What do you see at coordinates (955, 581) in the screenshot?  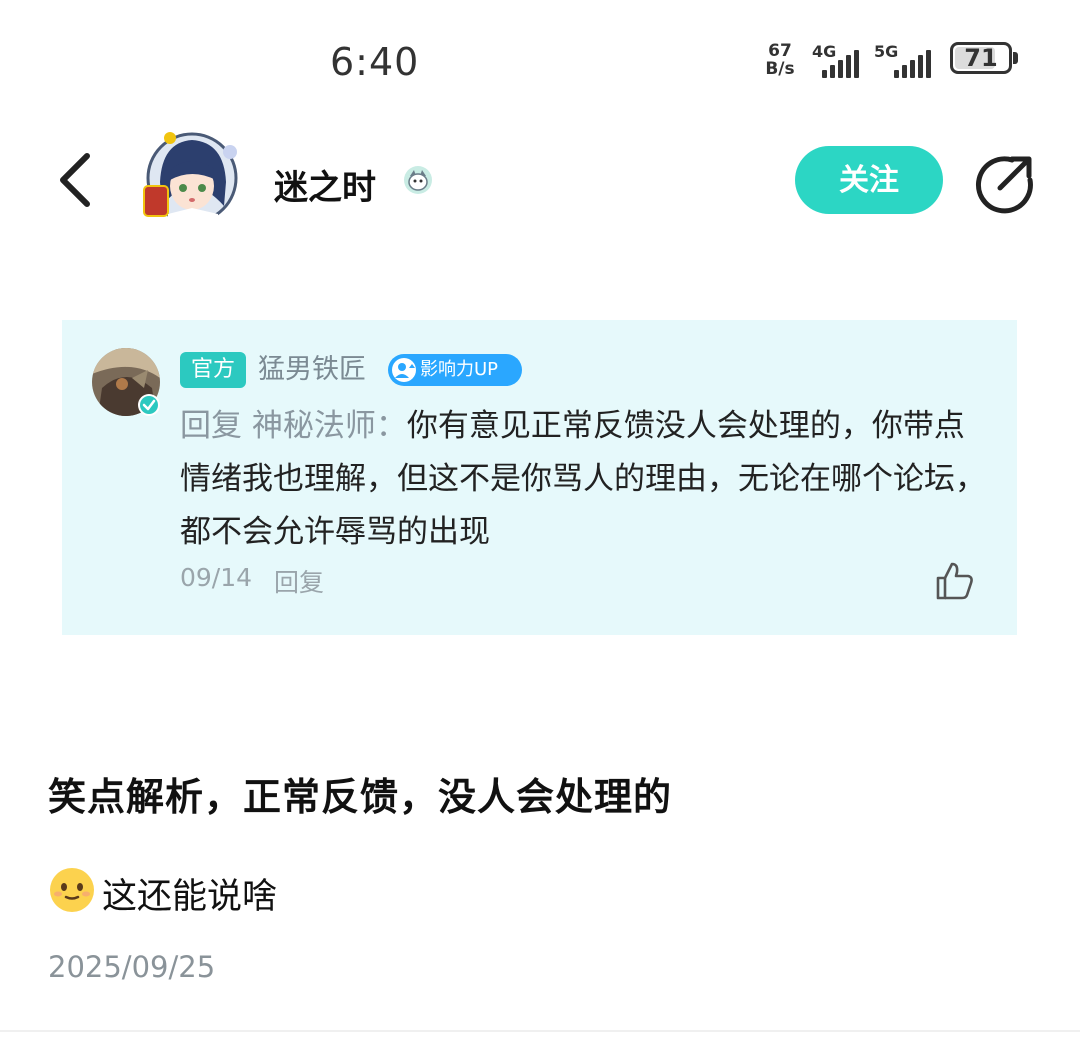 I see `like-thumb-icon` at bounding box center [955, 581].